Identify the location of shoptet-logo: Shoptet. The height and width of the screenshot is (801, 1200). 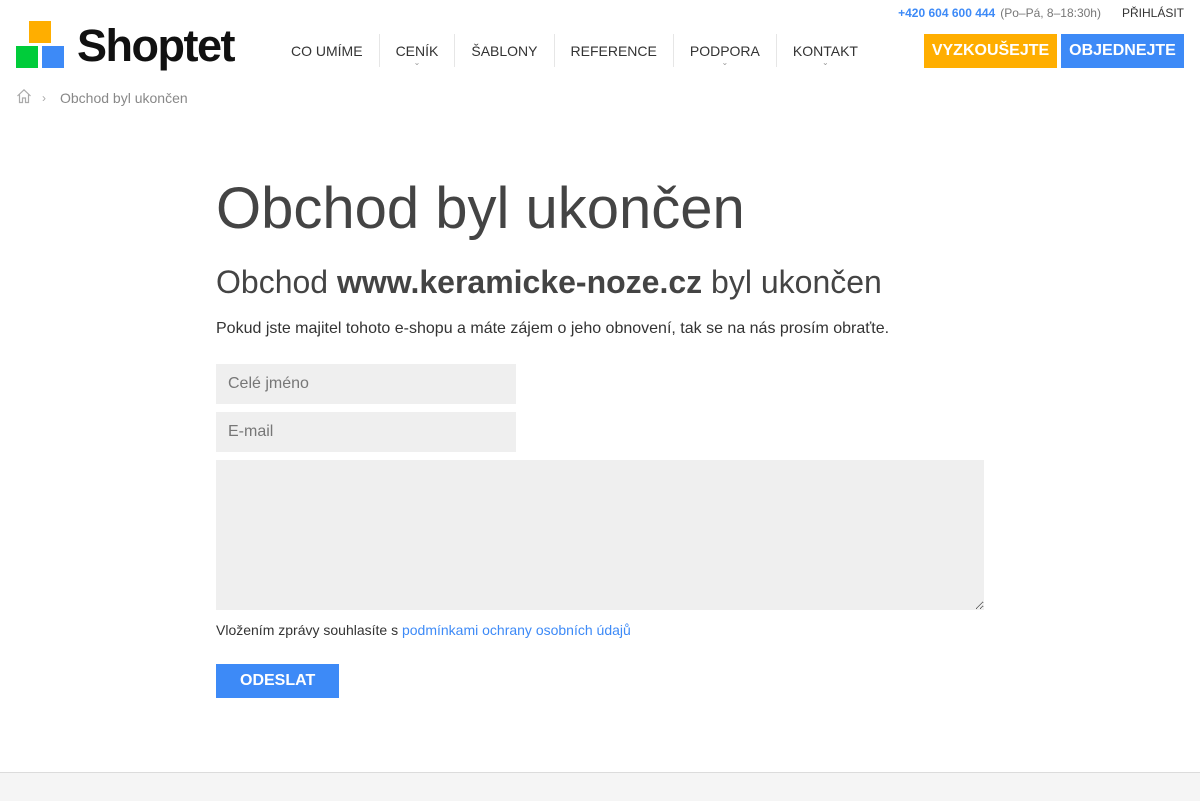
(125, 45).